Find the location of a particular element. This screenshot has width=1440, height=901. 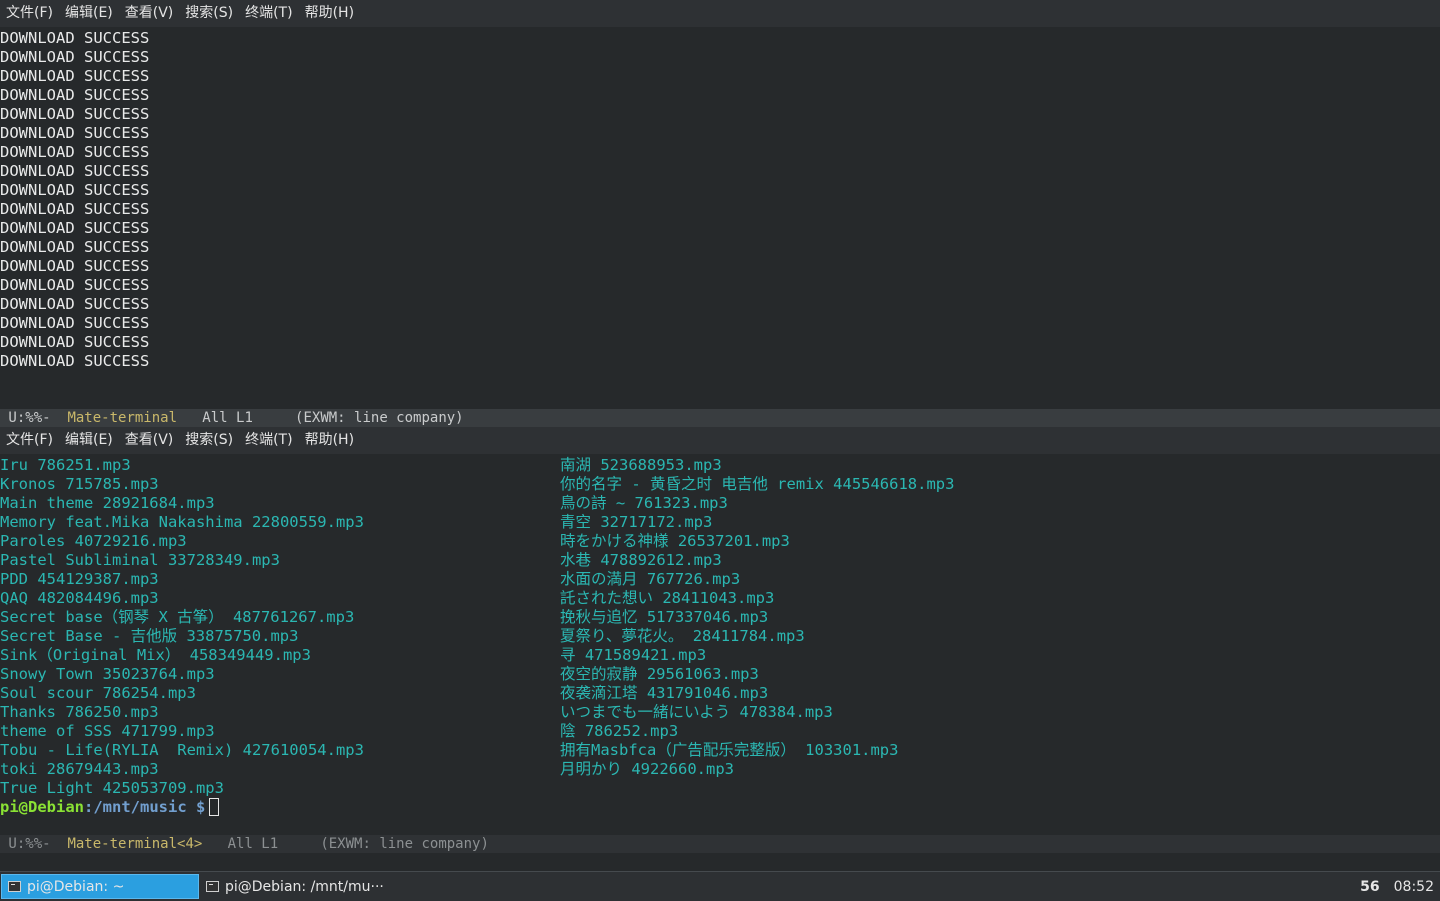

file-list-item: Tobu - Life(RYLIA Remix) 427610054.mp3 is located at coordinates (182, 750).